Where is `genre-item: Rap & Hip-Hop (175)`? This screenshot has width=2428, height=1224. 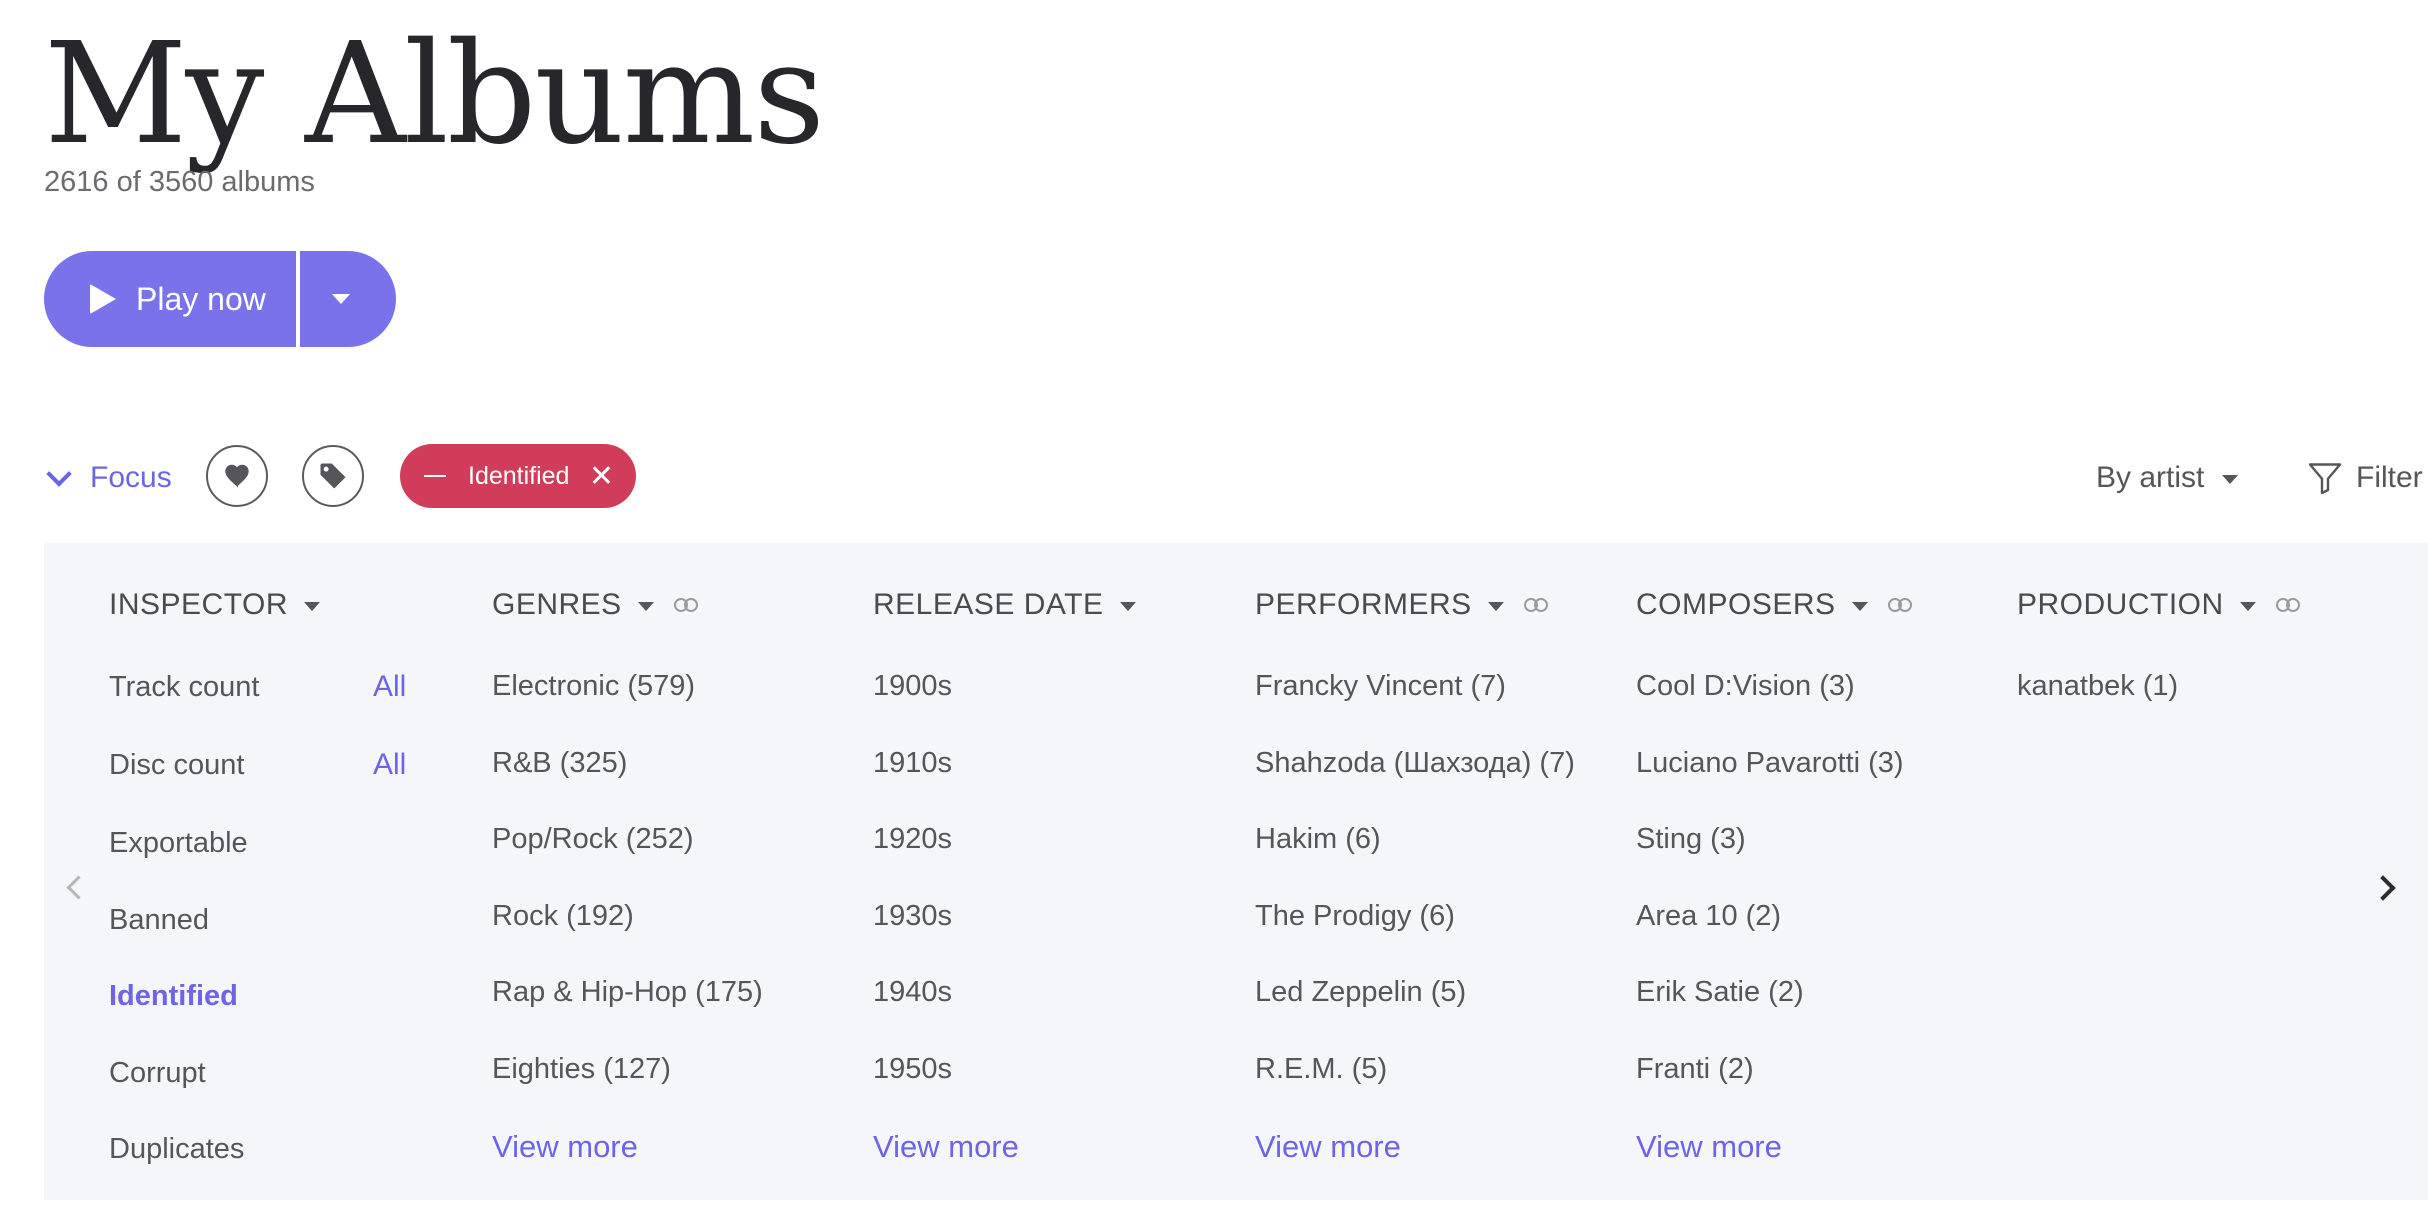 genre-item: Rap & Hip-Hop (175) is located at coordinates (627, 992).